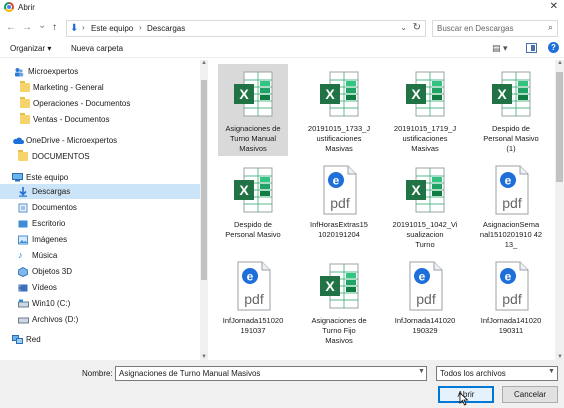 This screenshot has width=564, height=408. I want to click on file-type-select: Todos los archivos, so click(497, 373).